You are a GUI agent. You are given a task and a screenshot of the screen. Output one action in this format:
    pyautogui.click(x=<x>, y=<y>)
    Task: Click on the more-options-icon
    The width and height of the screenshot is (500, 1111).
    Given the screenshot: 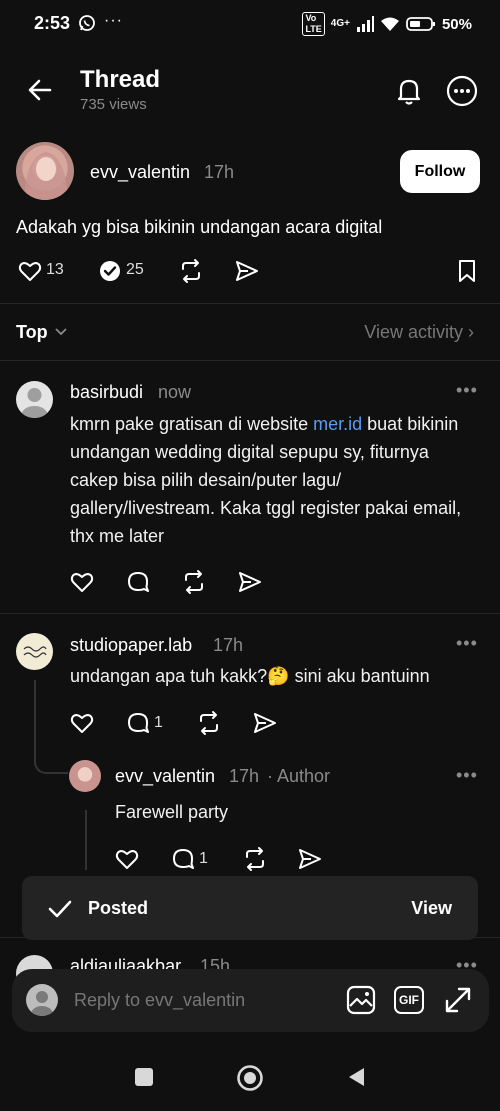 What is the action you would take?
    pyautogui.click(x=462, y=91)
    